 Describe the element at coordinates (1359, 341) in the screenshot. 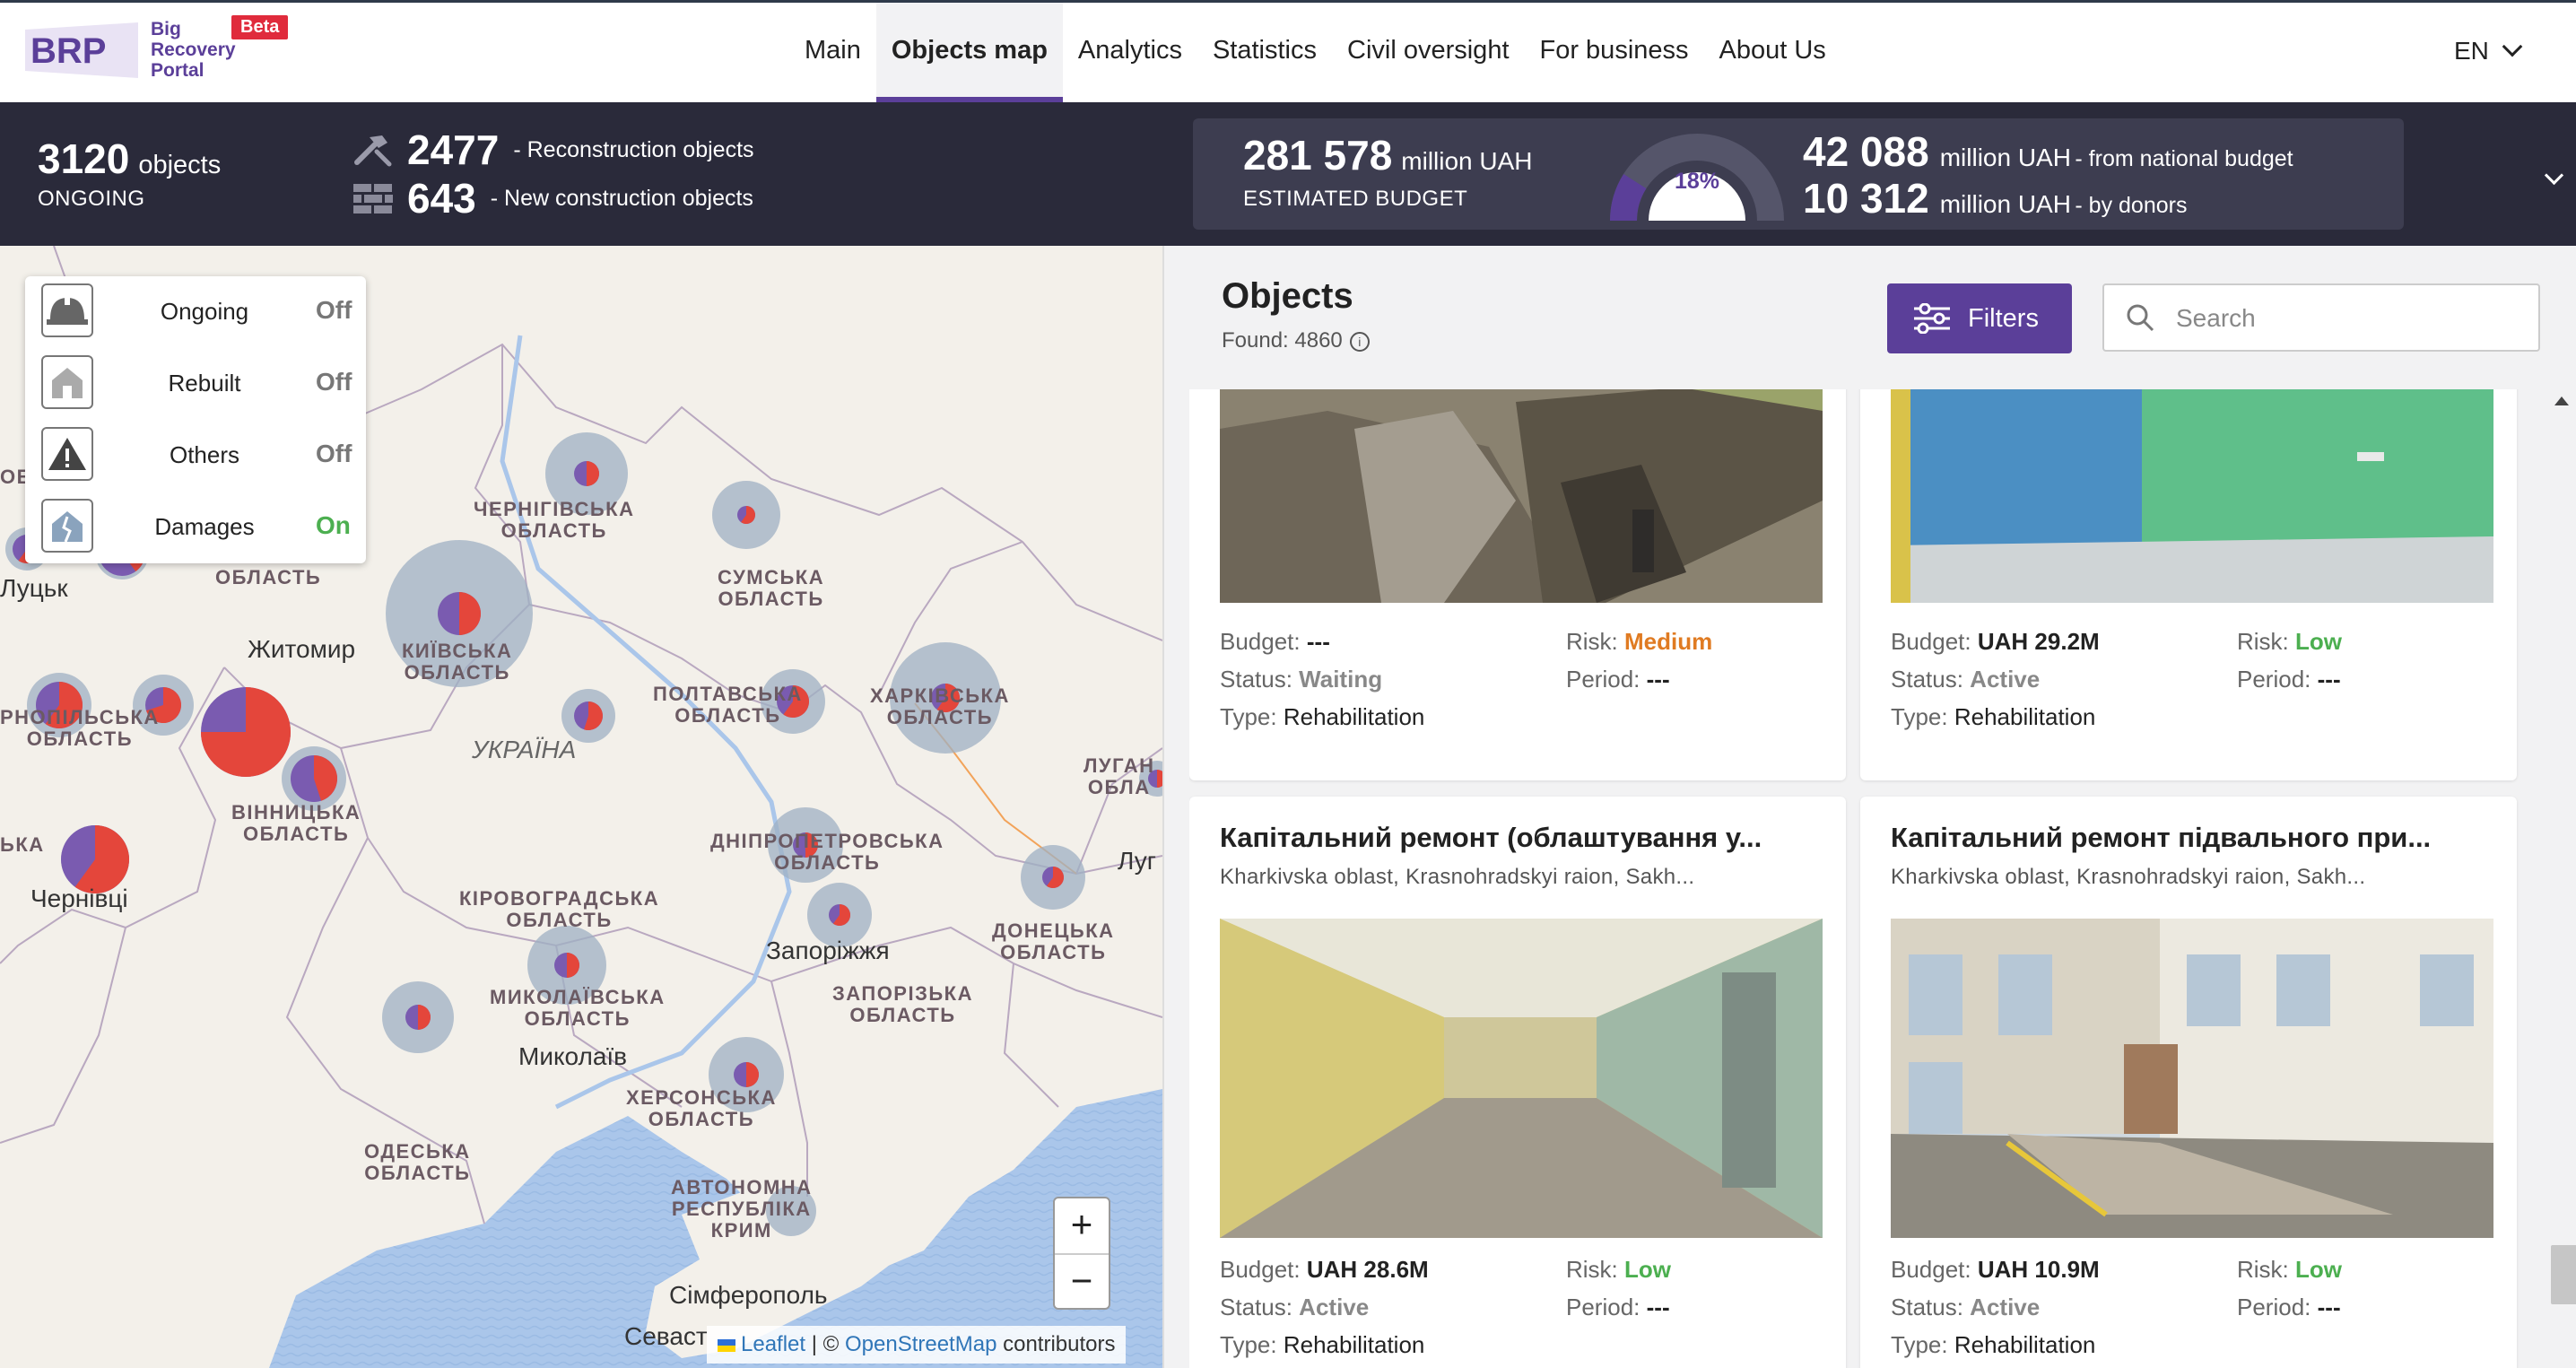

I see `info-icon: i` at that location.